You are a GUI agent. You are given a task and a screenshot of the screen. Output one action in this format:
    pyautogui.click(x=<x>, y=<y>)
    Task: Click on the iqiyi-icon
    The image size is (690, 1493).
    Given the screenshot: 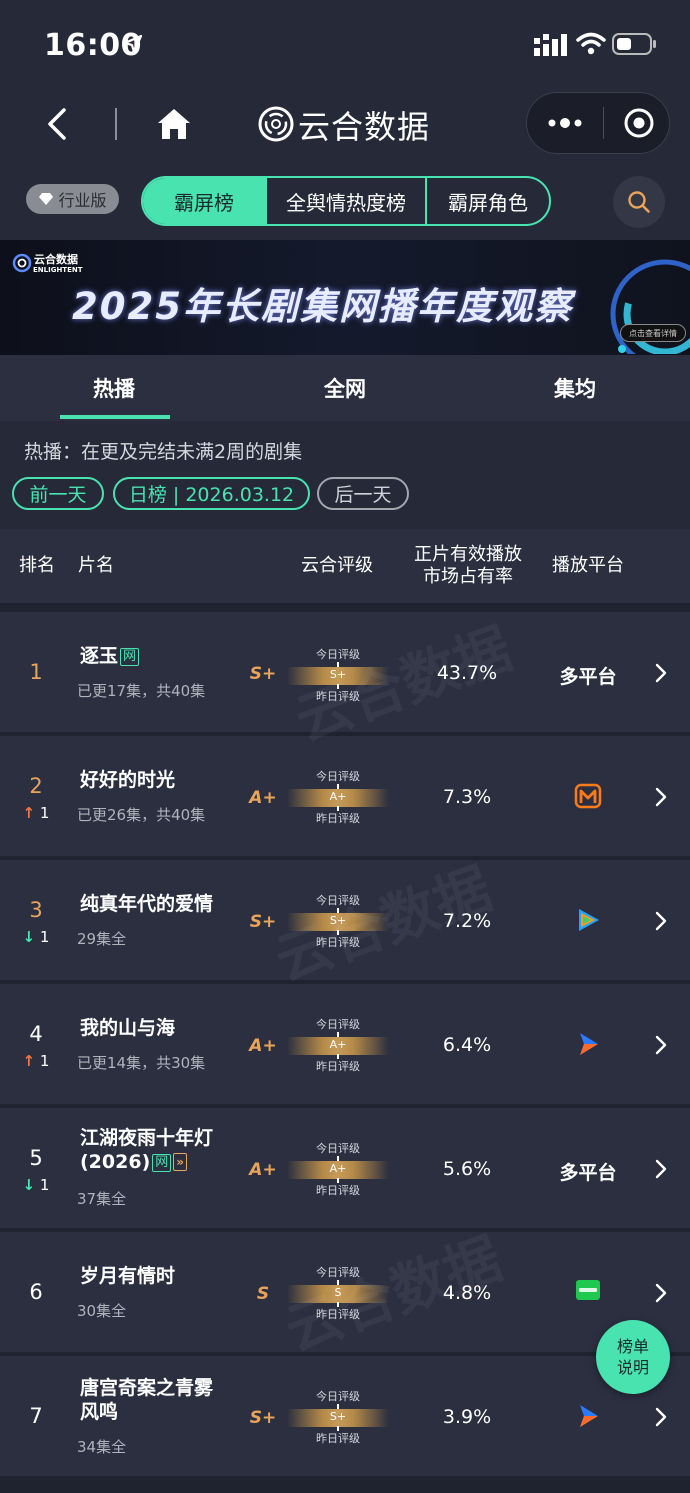 What is the action you would take?
    pyautogui.click(x=588, y=1290)
    